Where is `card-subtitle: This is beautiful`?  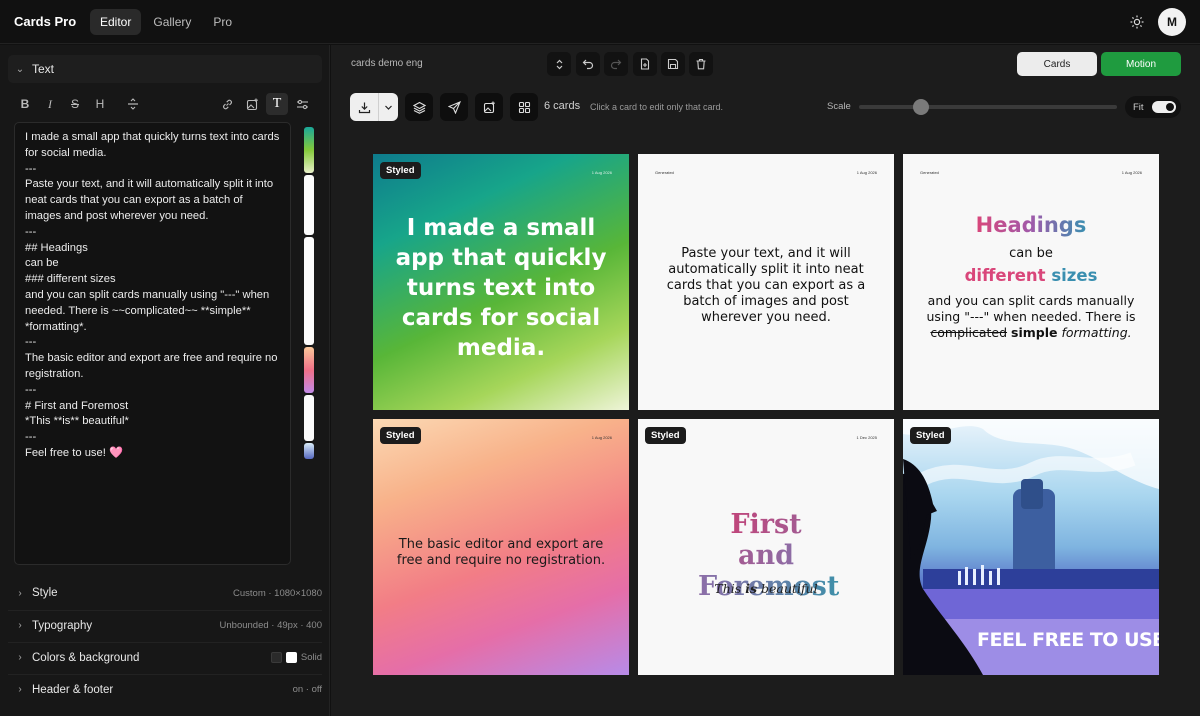
card-subtitle: This is beautiful is located at coordinates (766, 588).